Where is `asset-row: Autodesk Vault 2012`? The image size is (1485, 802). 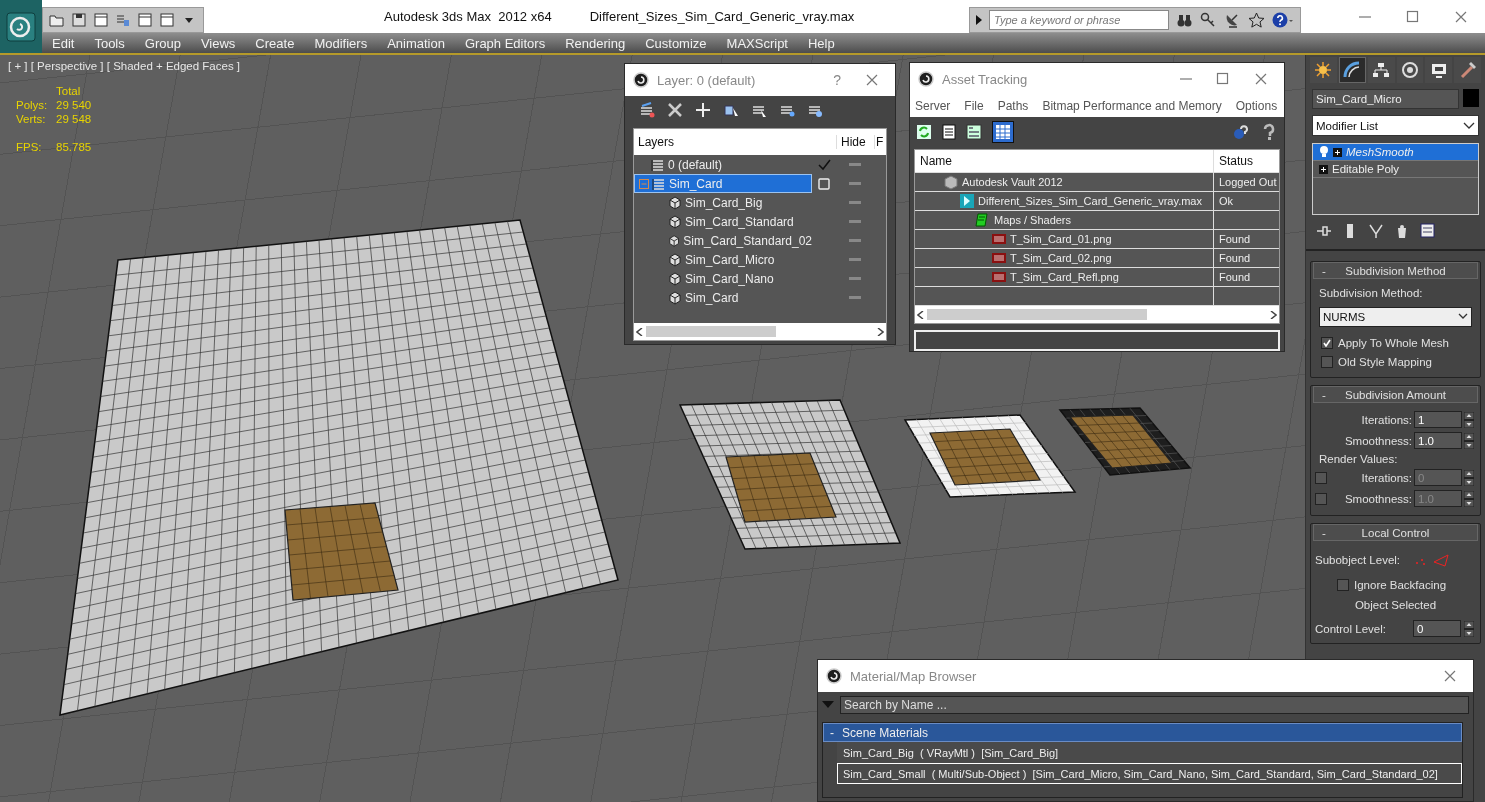 asset-row: Autodesk Vault 2012 is located at coordinates (1064, 182).